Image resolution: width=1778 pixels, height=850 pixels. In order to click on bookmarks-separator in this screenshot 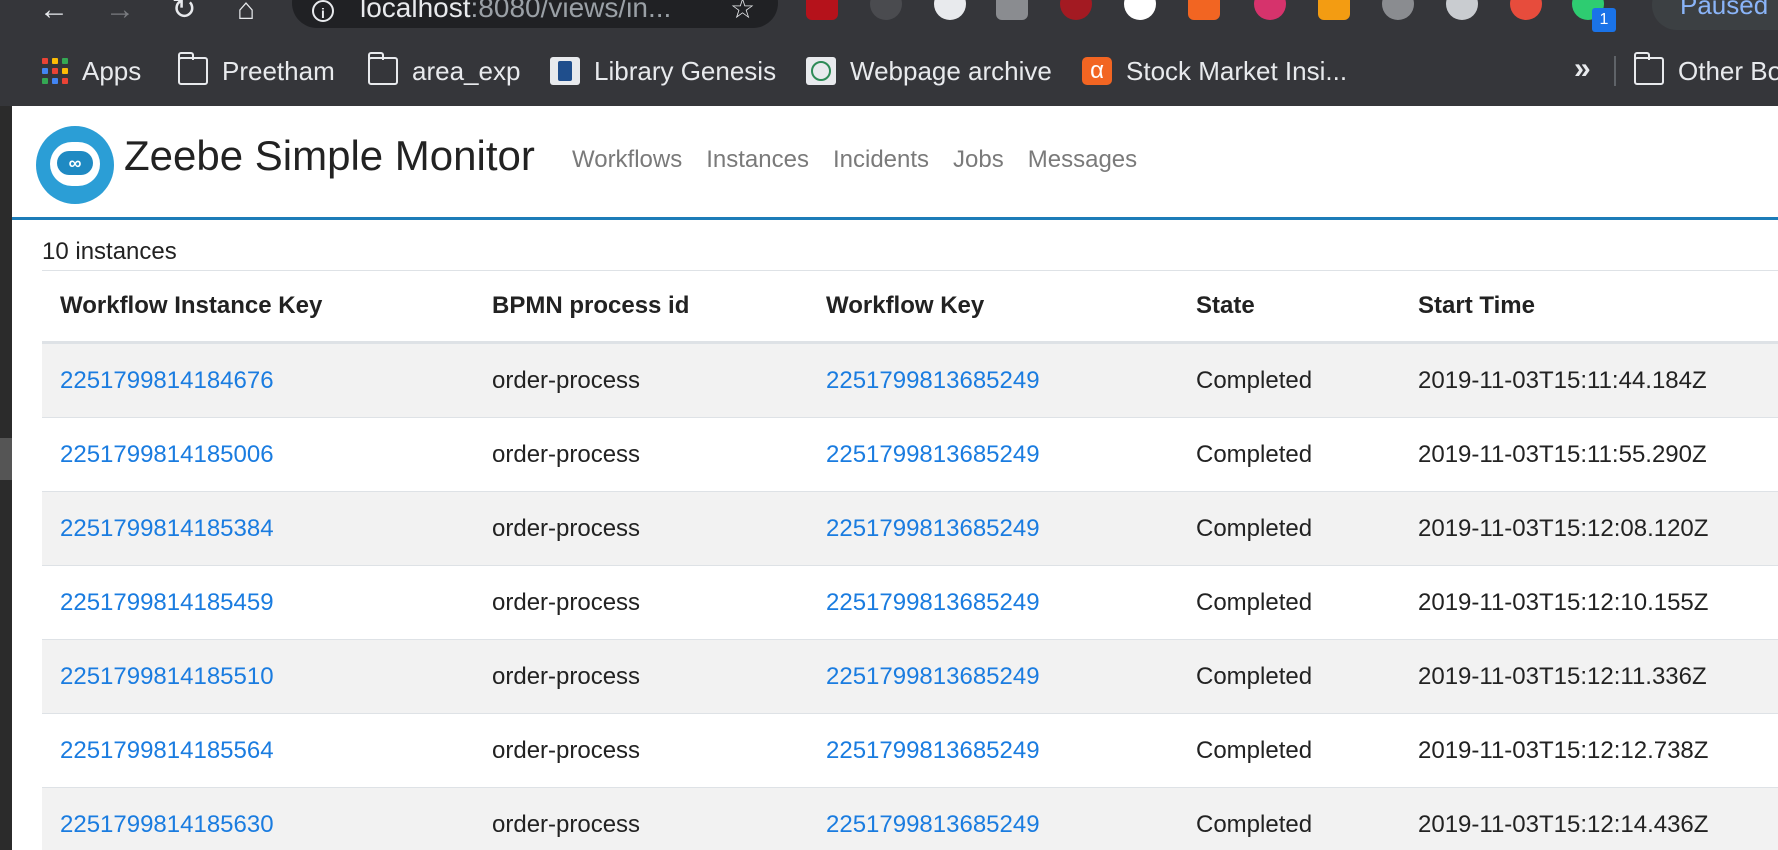, I will do `click(1615, 71)`.